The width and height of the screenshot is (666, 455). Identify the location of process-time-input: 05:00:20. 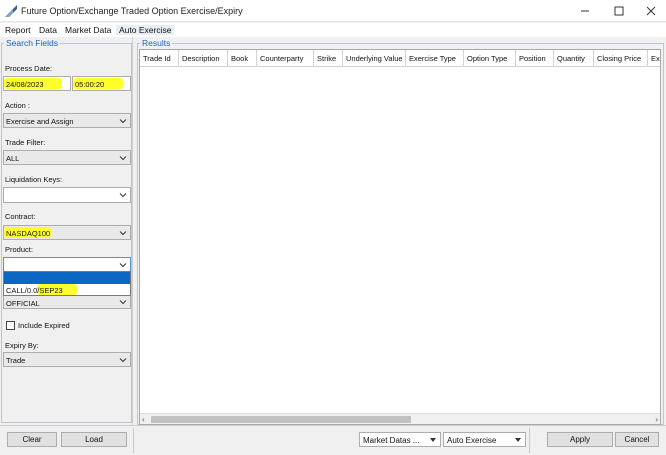
(101, 83).